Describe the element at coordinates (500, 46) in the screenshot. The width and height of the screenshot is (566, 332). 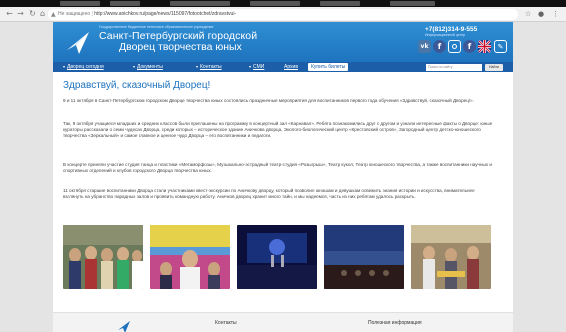
I see `edit-icon: ✎` at that location.